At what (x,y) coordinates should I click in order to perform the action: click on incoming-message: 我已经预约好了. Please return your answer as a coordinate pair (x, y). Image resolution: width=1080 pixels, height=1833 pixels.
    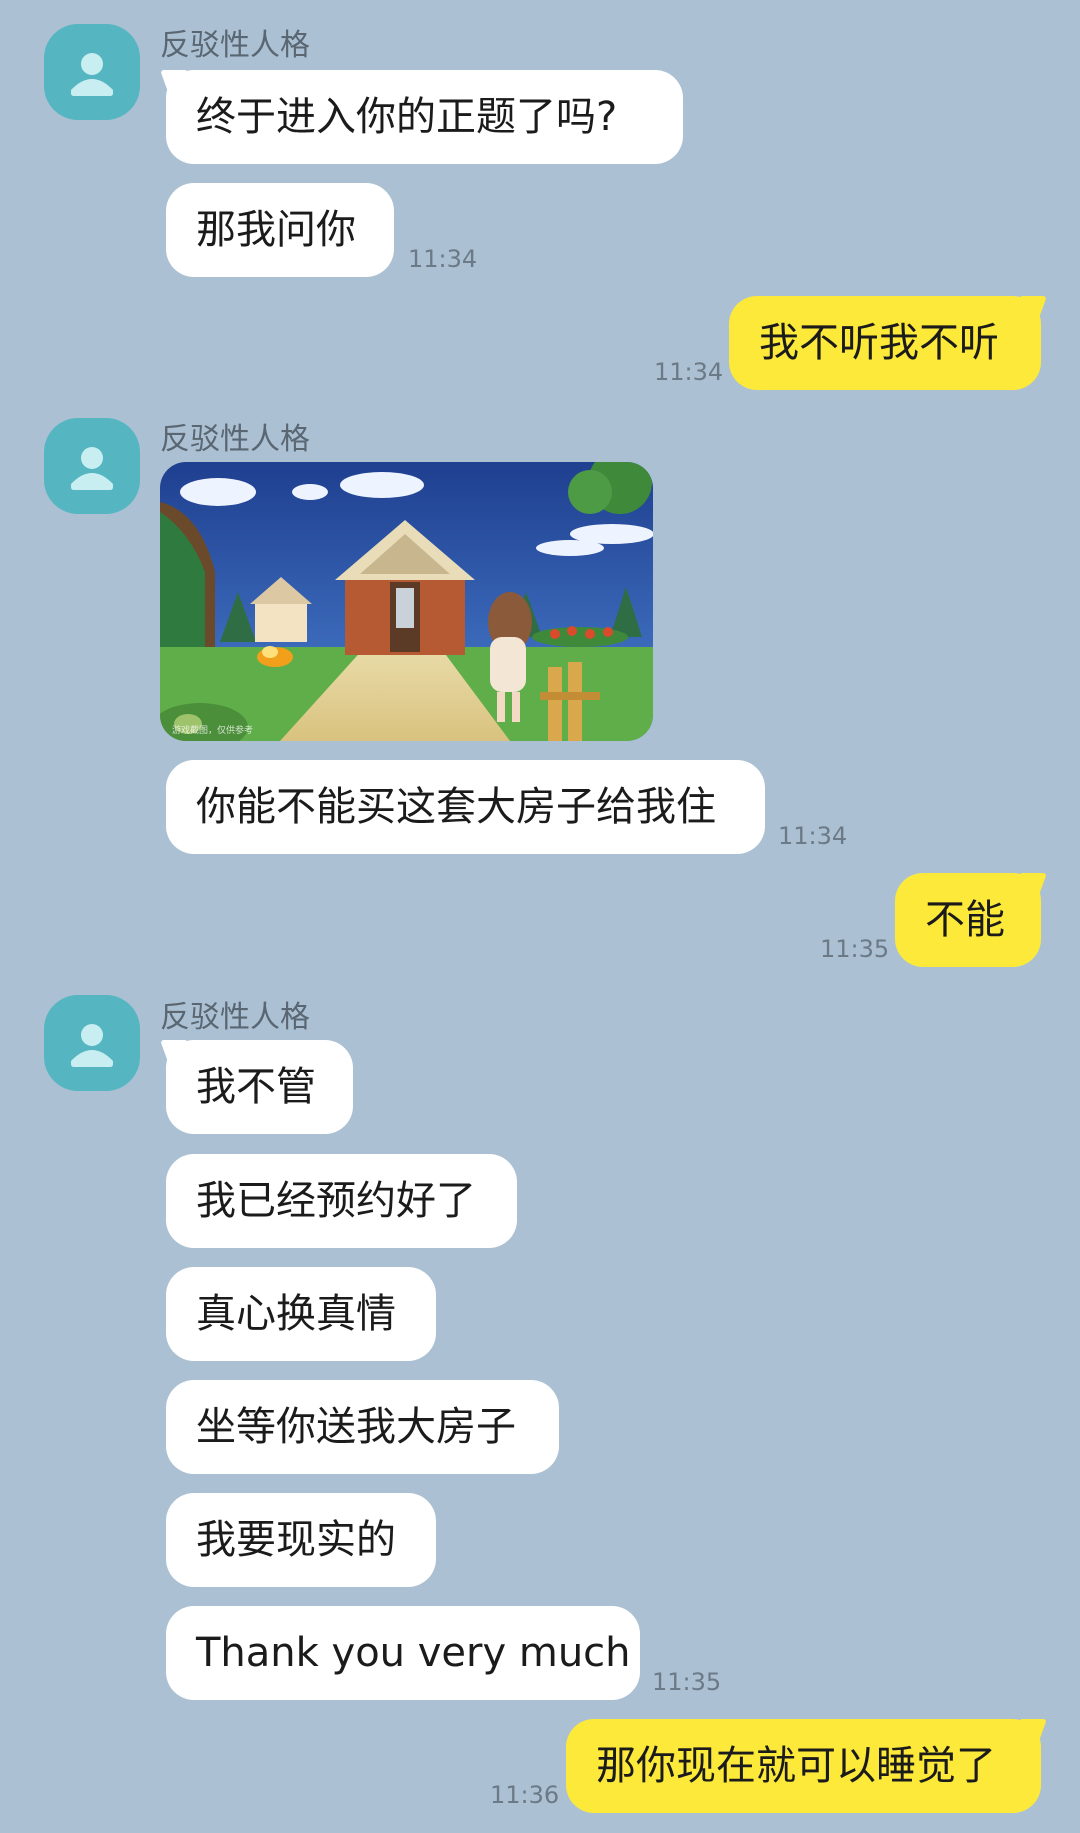
    Looking at the image, I should click on (341, 1201).